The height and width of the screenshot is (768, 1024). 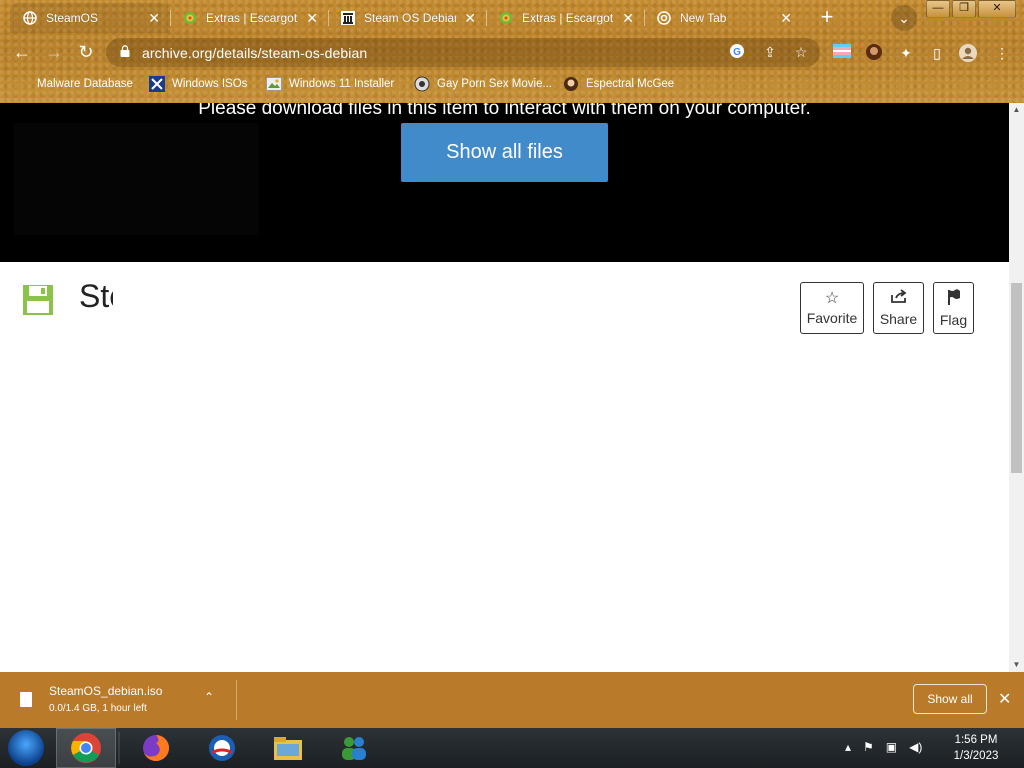 I want to click on share-button: Share, so click(x=898, y=308).